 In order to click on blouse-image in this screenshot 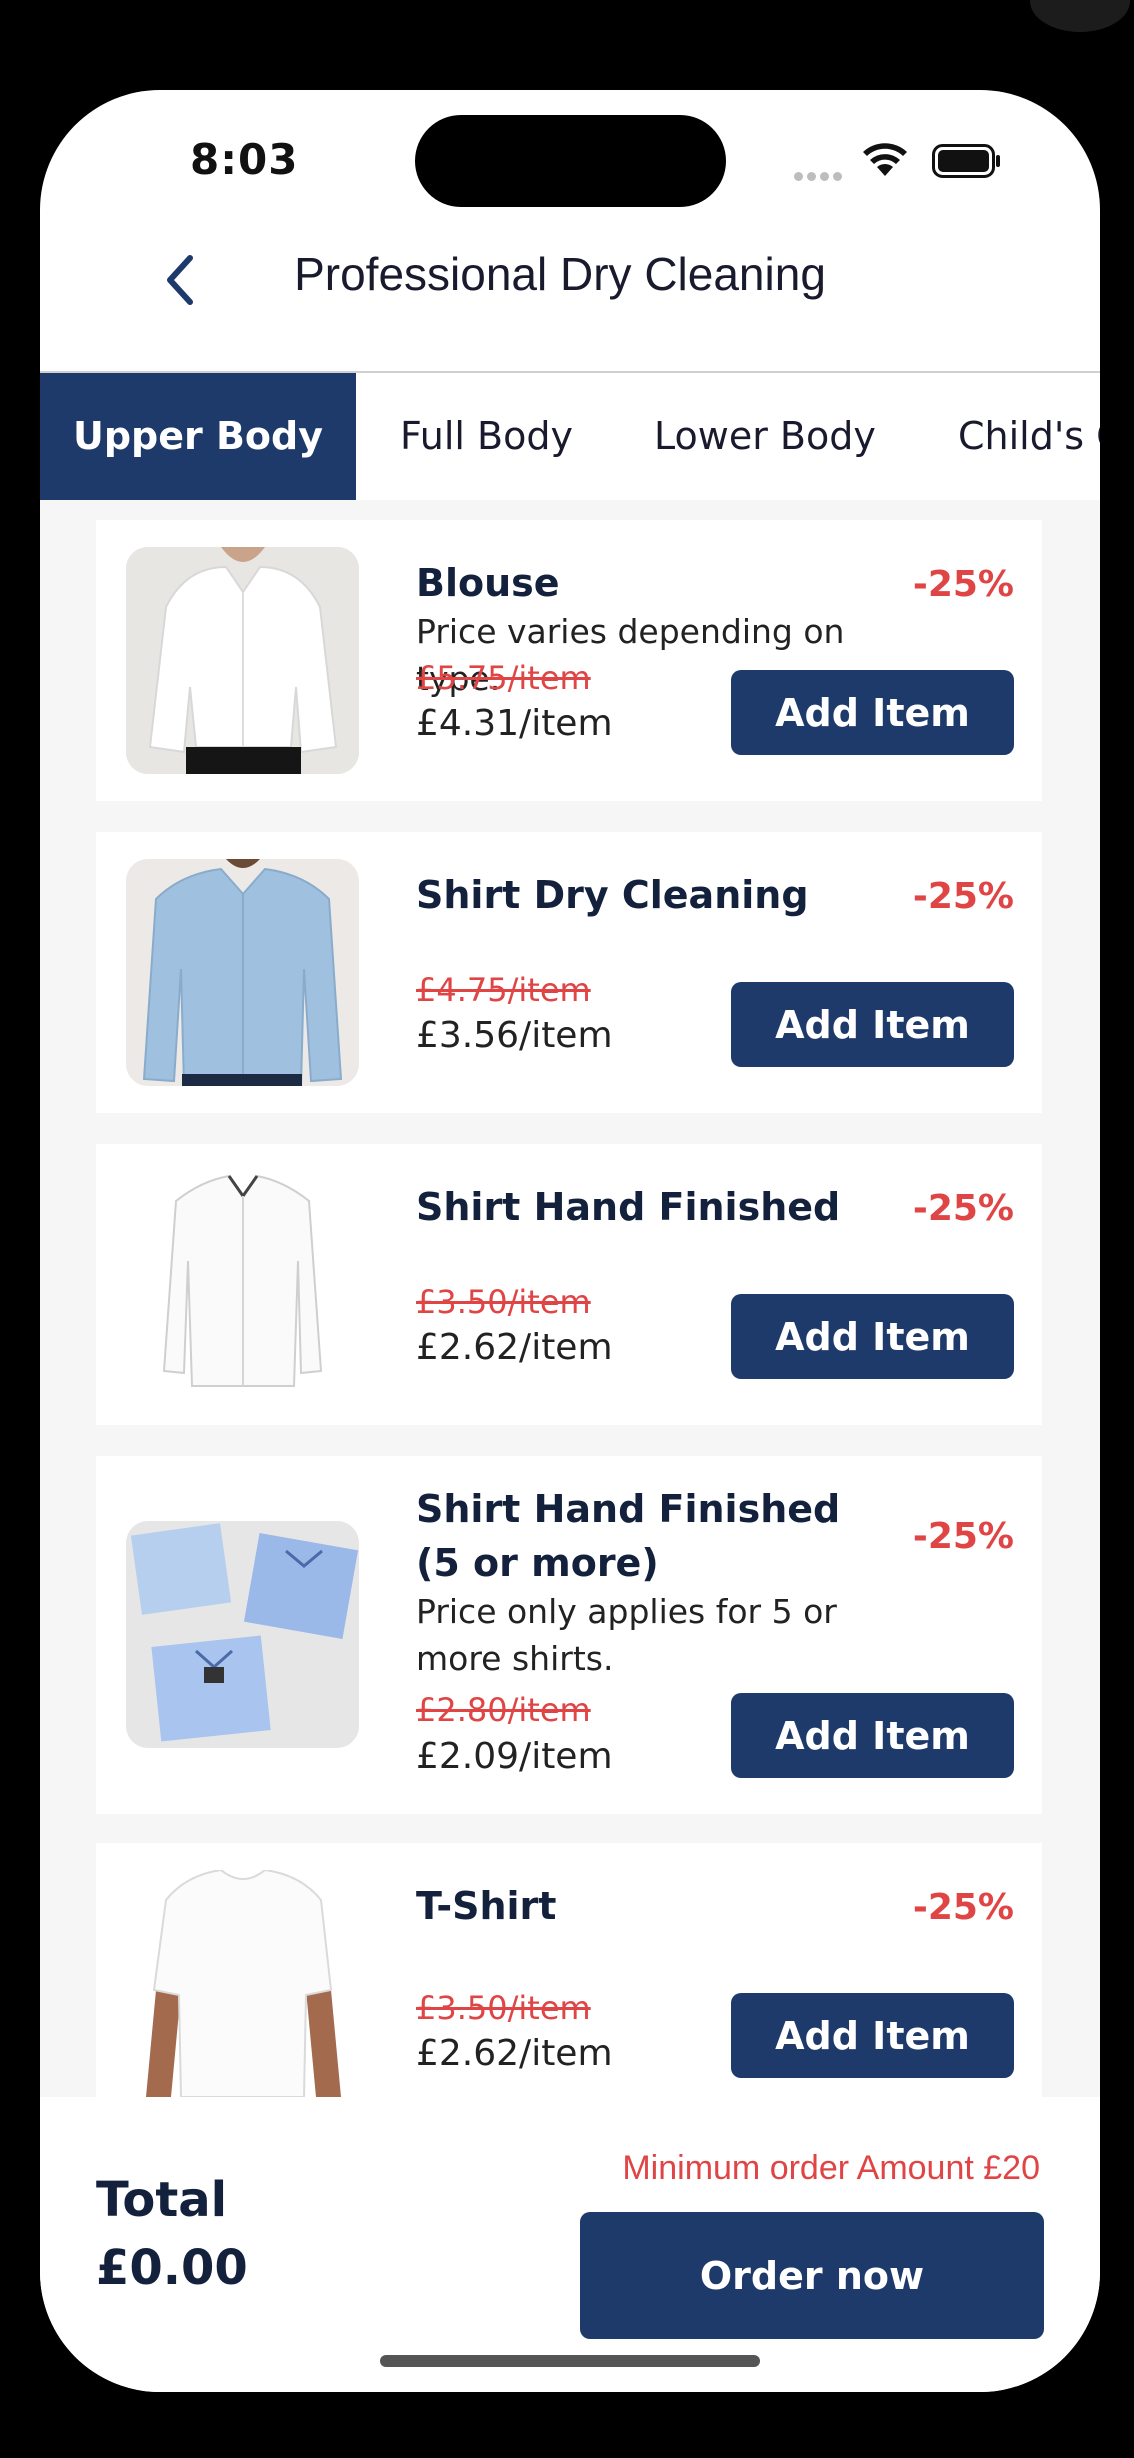, I will do `click(242, 660)`.